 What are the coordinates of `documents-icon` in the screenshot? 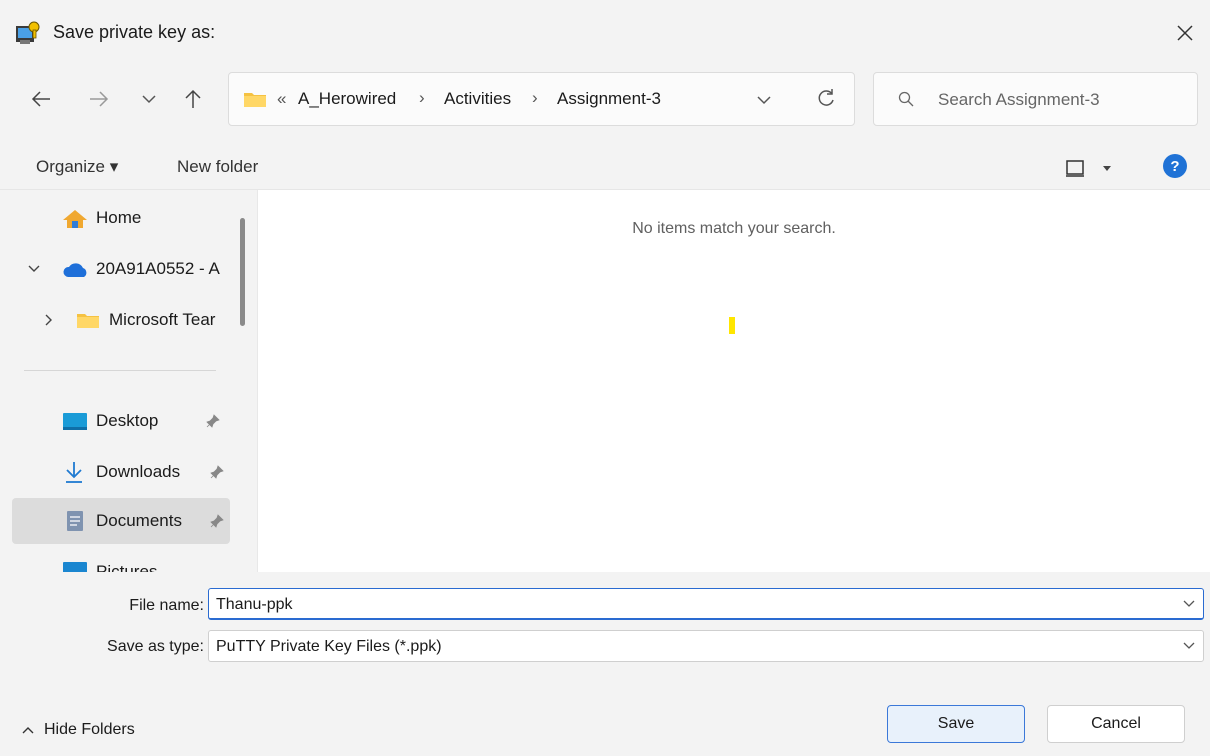 It's located at (75, 521).